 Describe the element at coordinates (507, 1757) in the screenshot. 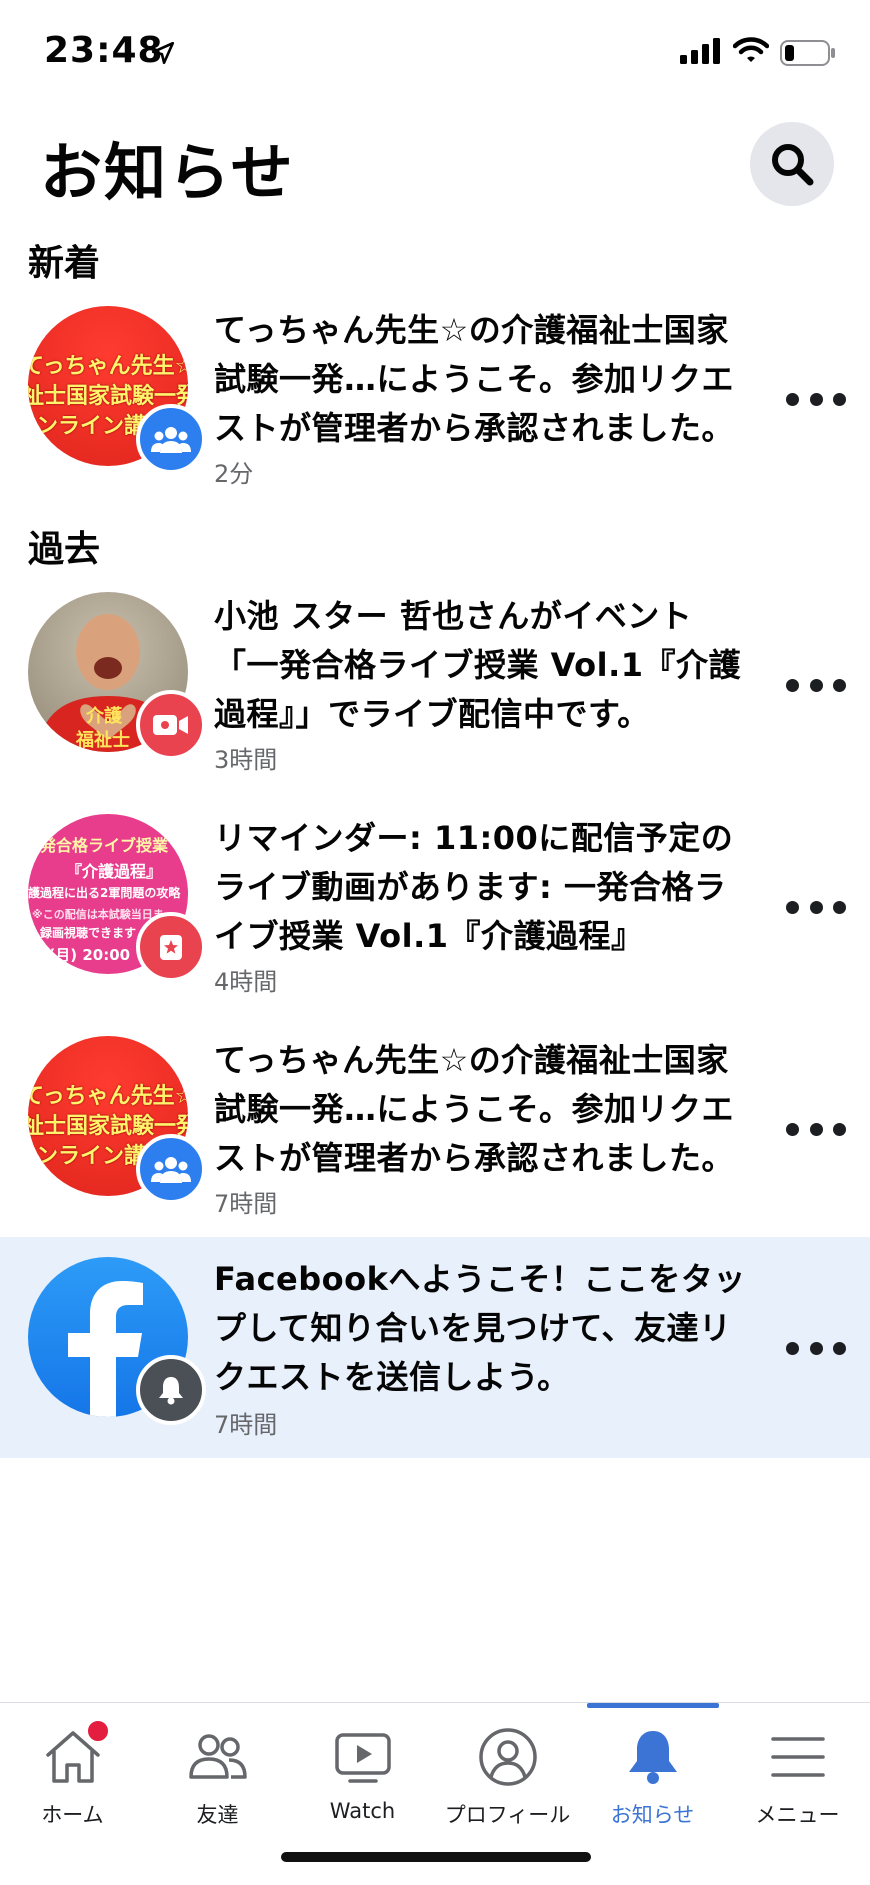

I see `profile-icon` at that location.